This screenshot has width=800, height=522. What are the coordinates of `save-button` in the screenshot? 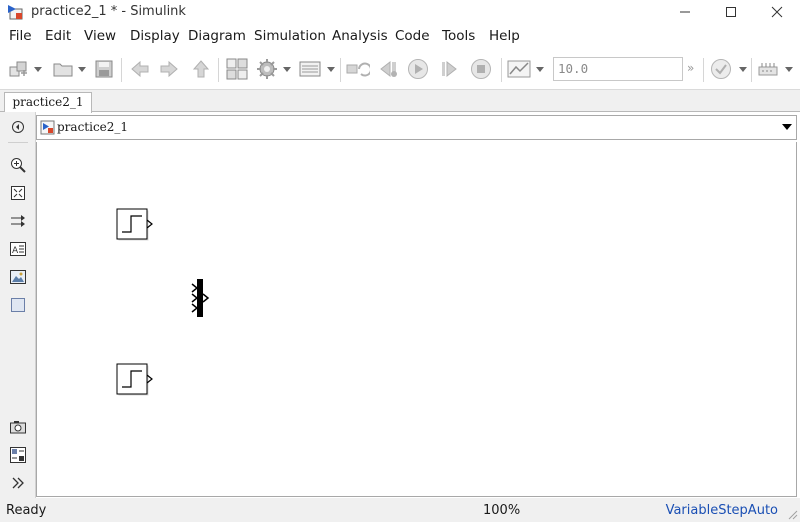 It's located at (104, 69).